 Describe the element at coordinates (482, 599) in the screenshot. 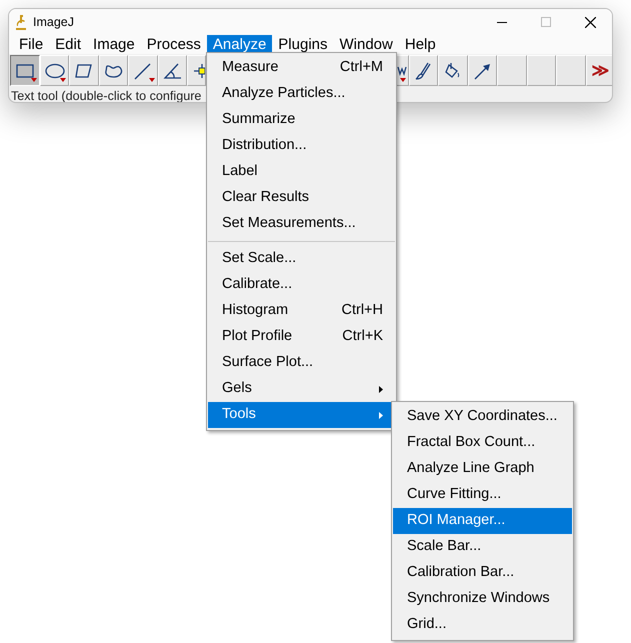

I see `menu-item: Synchronize Windows` at that location.